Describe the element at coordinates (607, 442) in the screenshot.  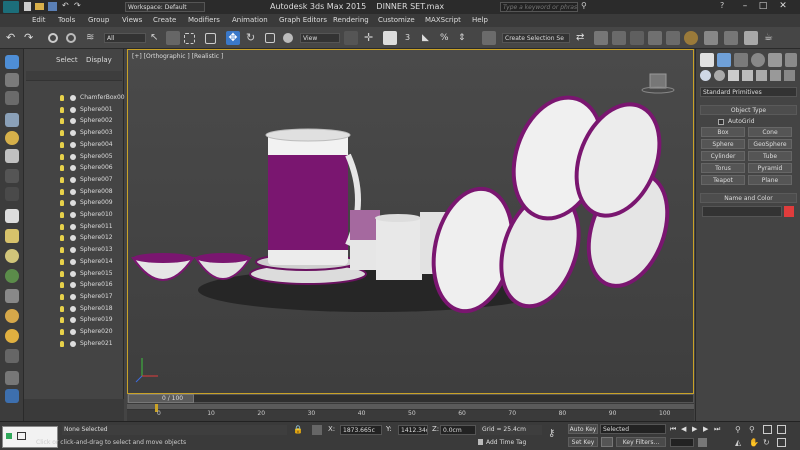
I see `default-tangents-icon` at that location.